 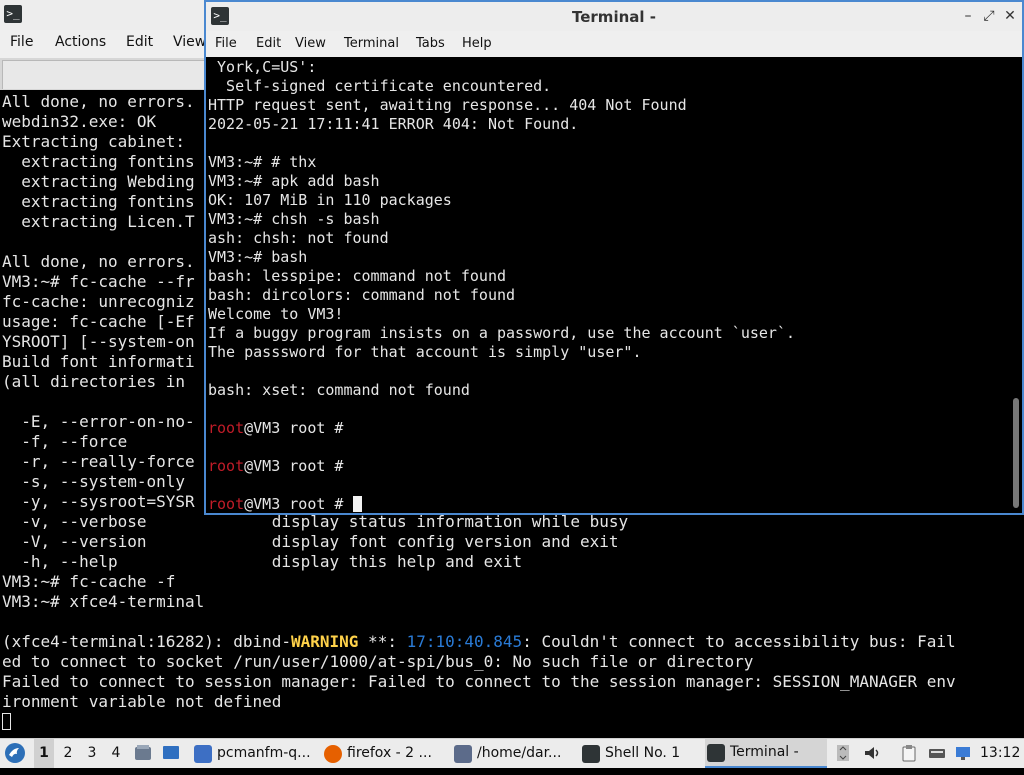 I want to click on terminal-titlebar: >_ Terminal - – ⤢ ✕, so click(x=614, y=16).